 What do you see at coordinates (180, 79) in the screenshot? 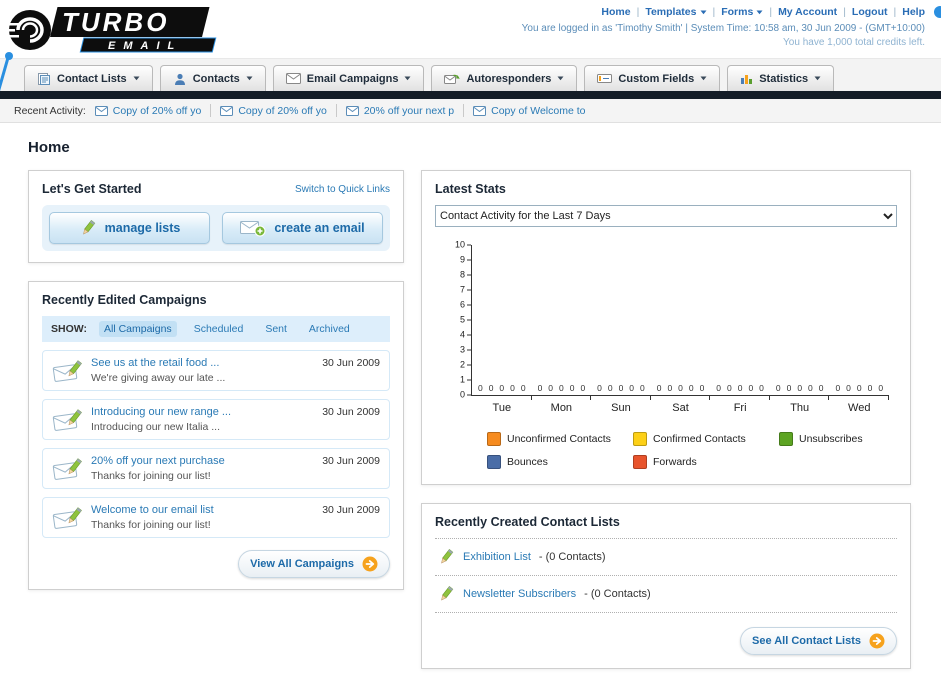
I see `contacts-icon` at bounding box center [180, 79].